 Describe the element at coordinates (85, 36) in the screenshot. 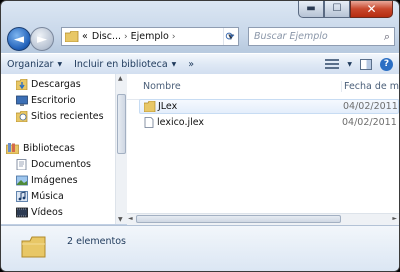

I see `address-overflow: «` at that location.